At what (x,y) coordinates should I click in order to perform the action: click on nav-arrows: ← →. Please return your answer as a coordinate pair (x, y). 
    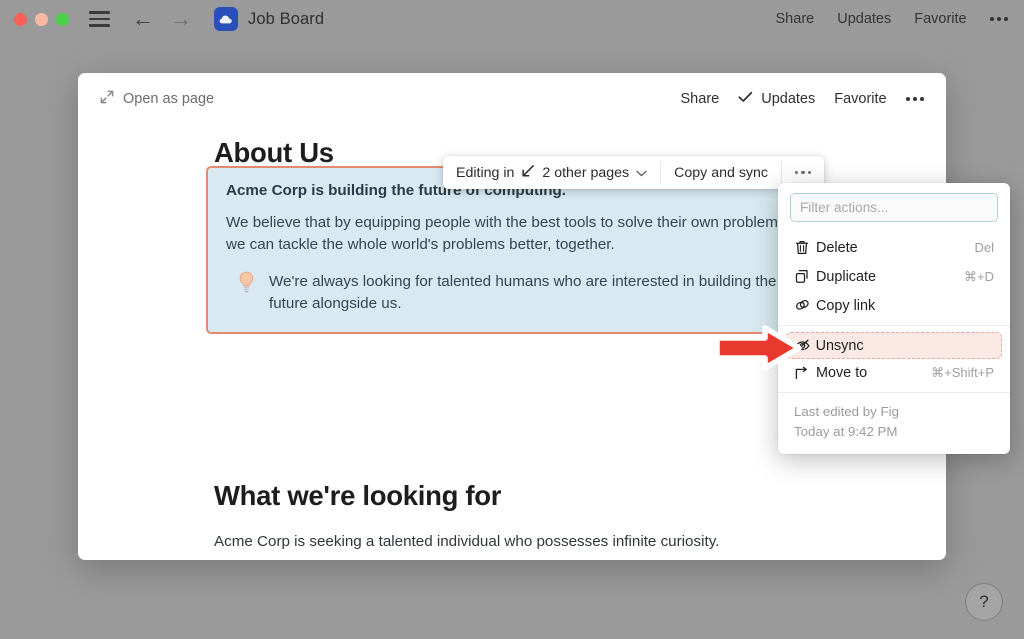
    Looking at the image, I should click on (162, 19).